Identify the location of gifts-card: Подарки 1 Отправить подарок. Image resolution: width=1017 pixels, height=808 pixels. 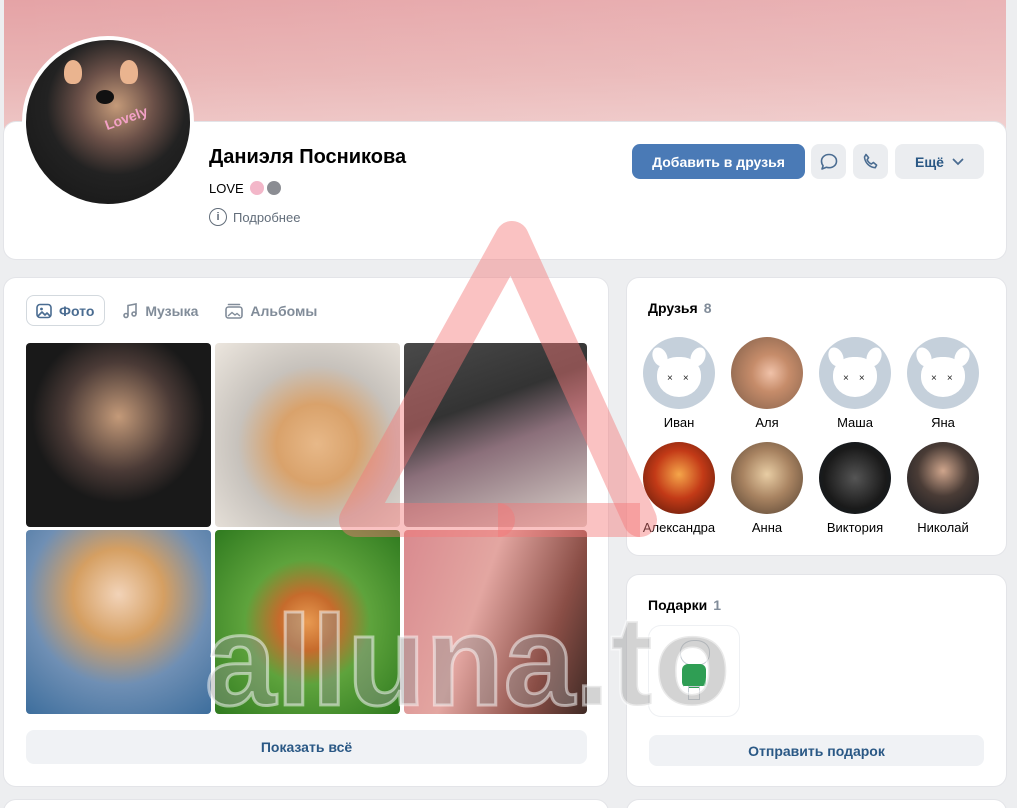
(816, 680).